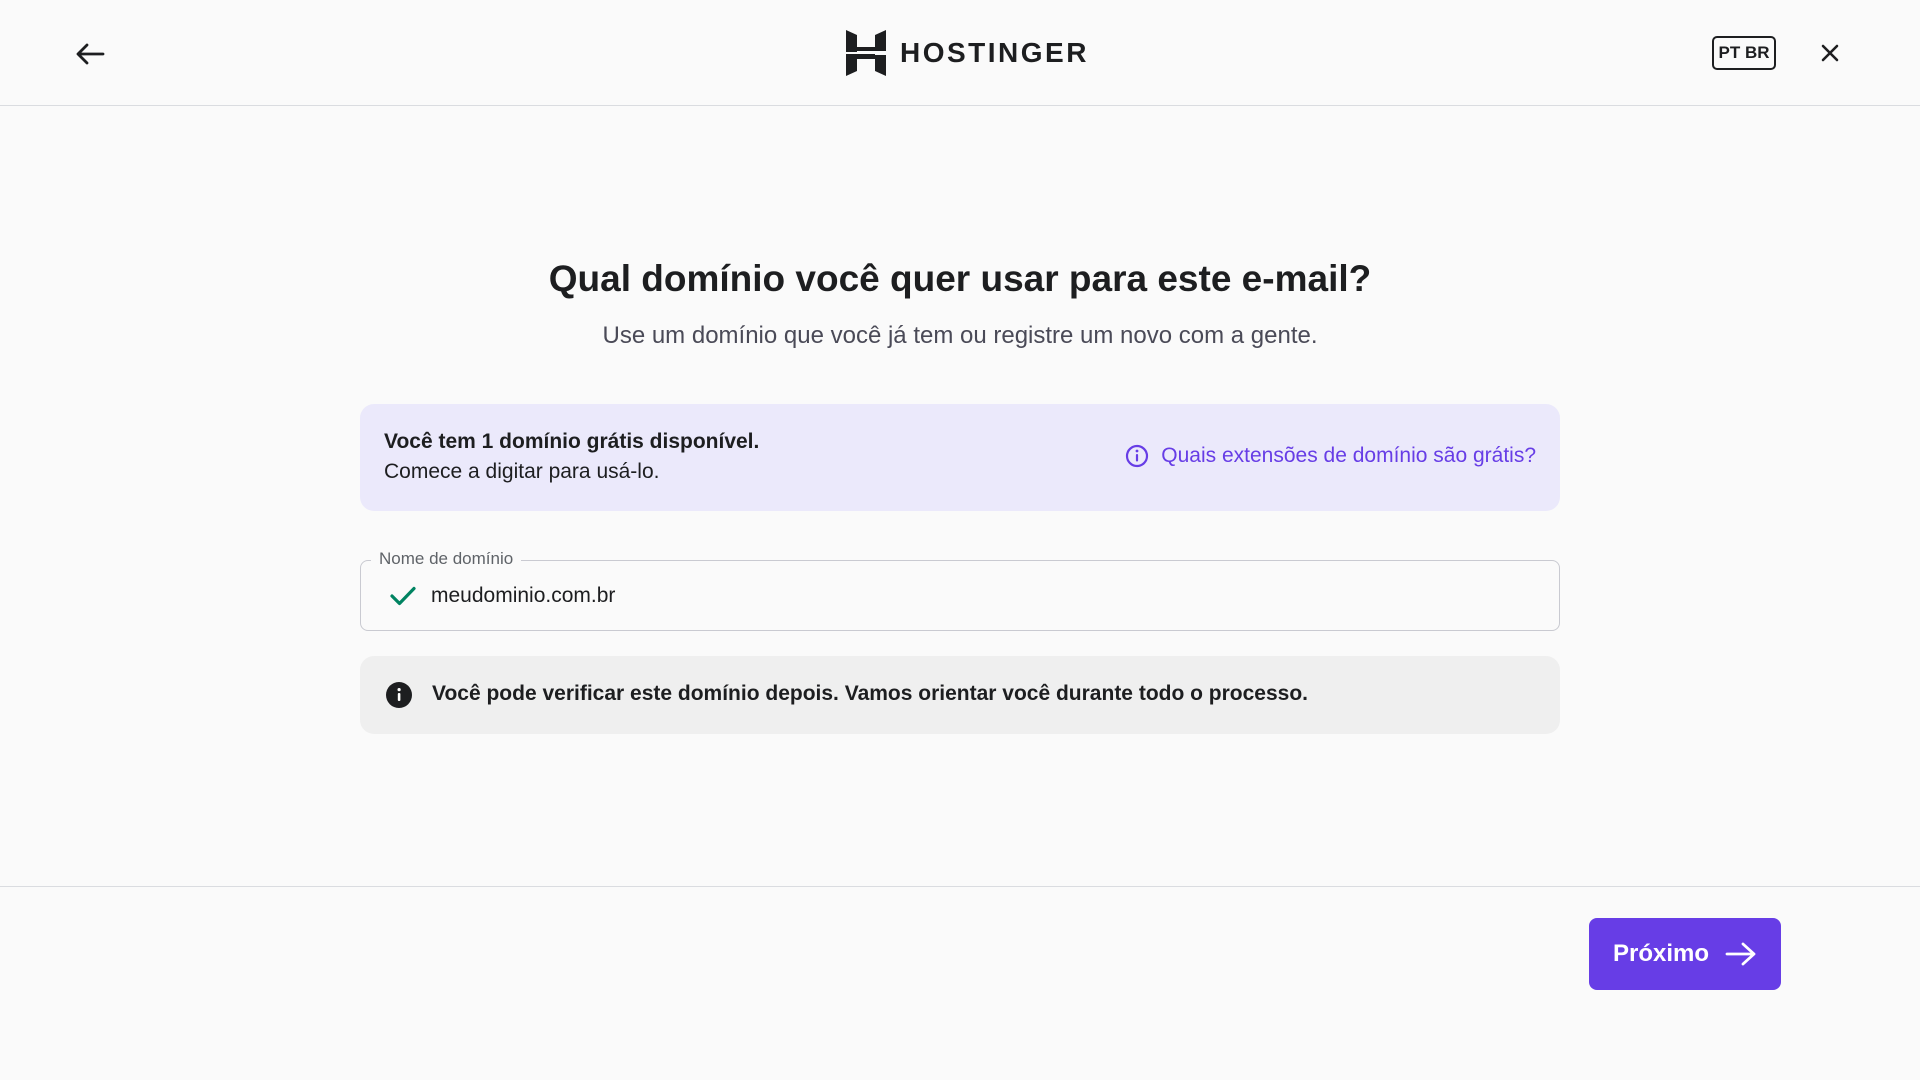  What do you see at coordinates (866, 53) in the screenshot?
I see `hostinger-logo-icon` at bounding box center [866, 53].